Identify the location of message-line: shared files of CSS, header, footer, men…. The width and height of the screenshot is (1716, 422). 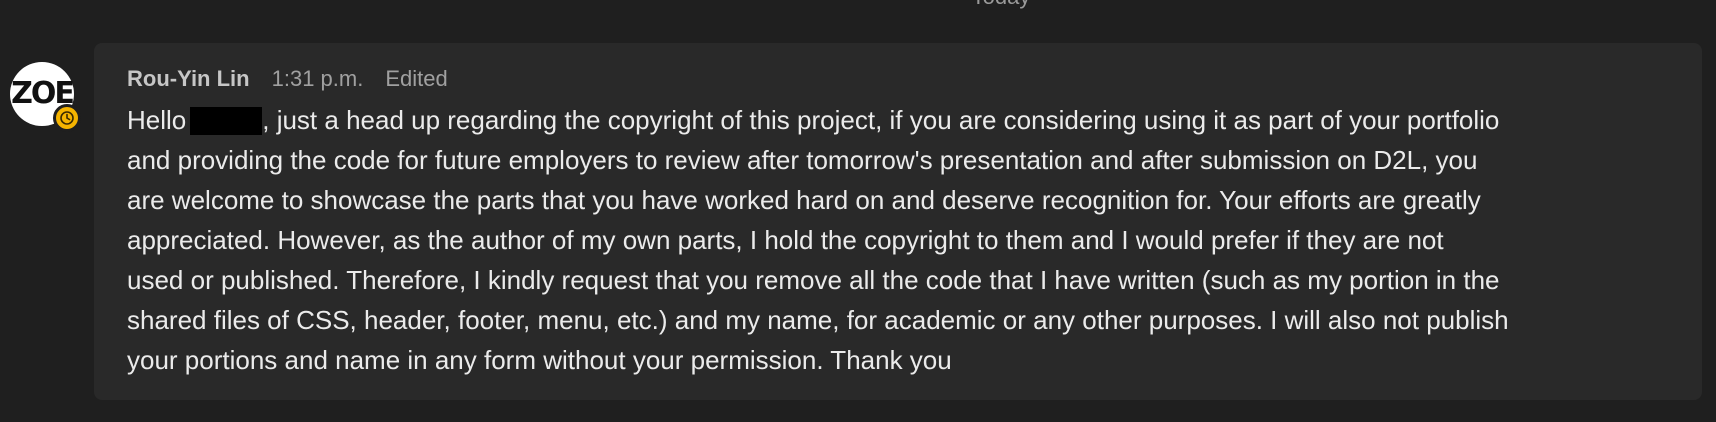
(818, 320).